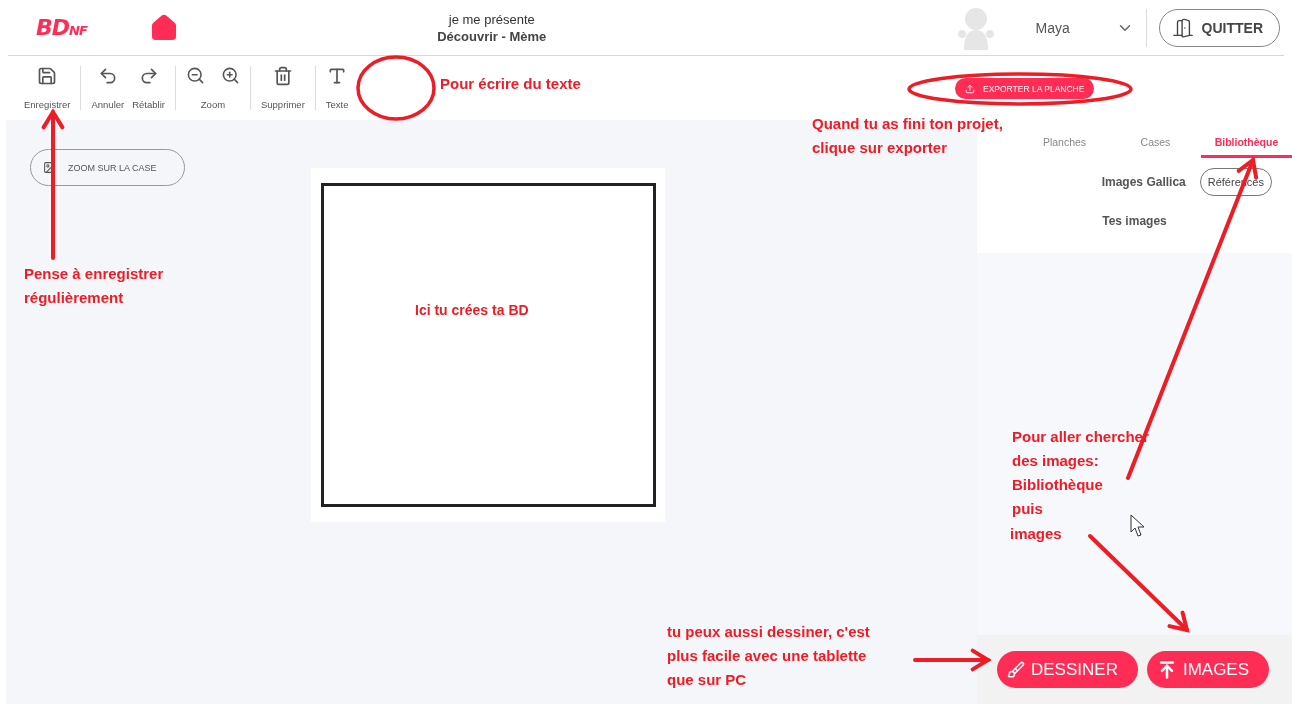 The height and width of the screenshot is (704, 1292). I want to click on undo-icon, so click(107, 76).